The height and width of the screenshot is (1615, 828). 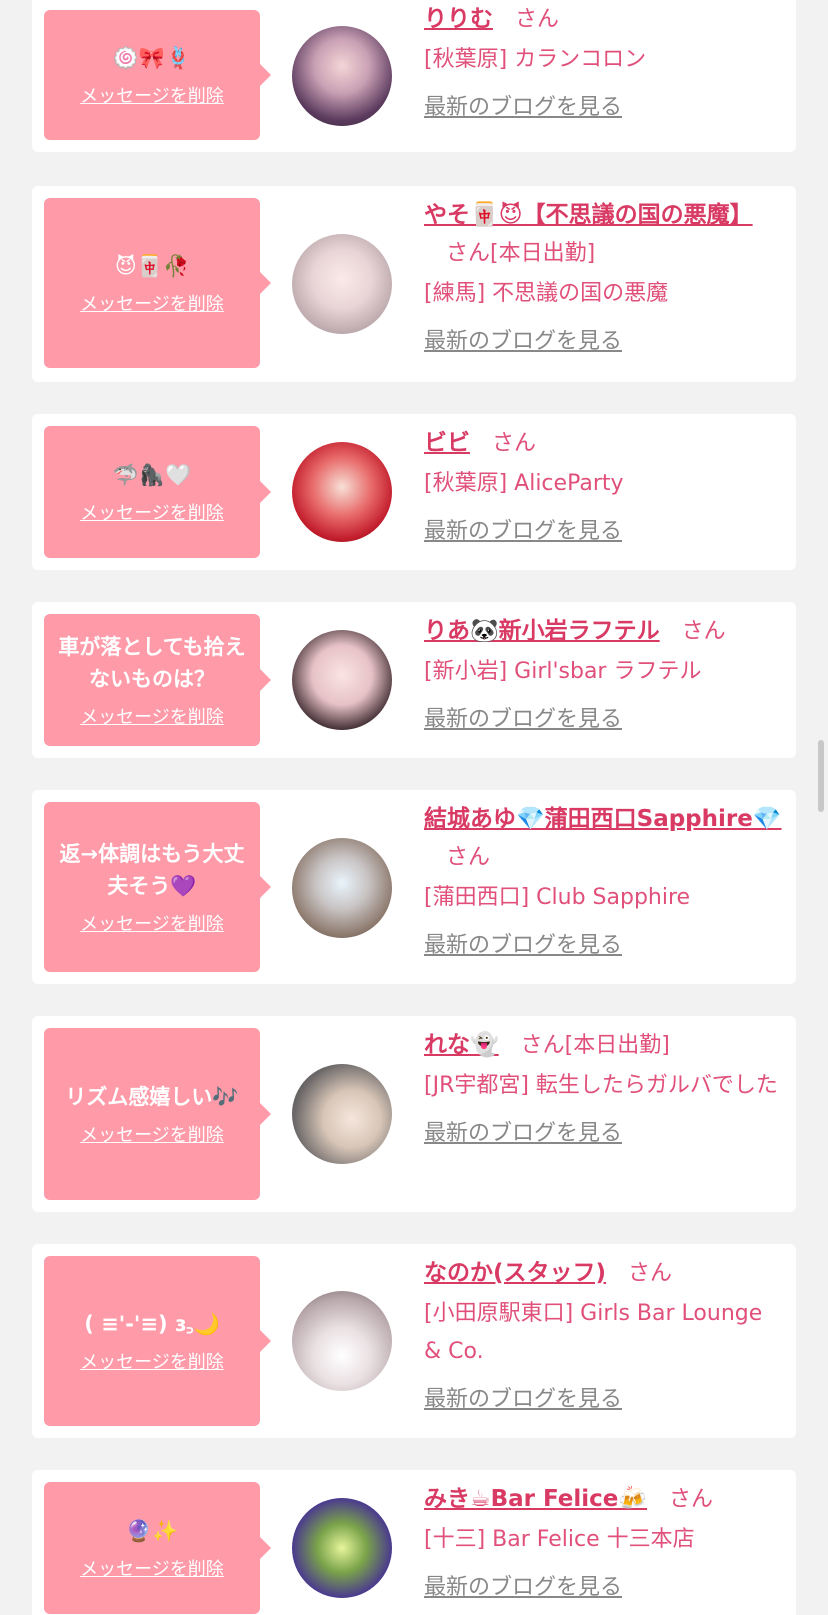 What do you see at coordinates (593, 1332) in the screenshot?
I see `shop-name: [小田原駅東口] Girls Bar Lounge & Co.` at bounding box center [593, 1332].